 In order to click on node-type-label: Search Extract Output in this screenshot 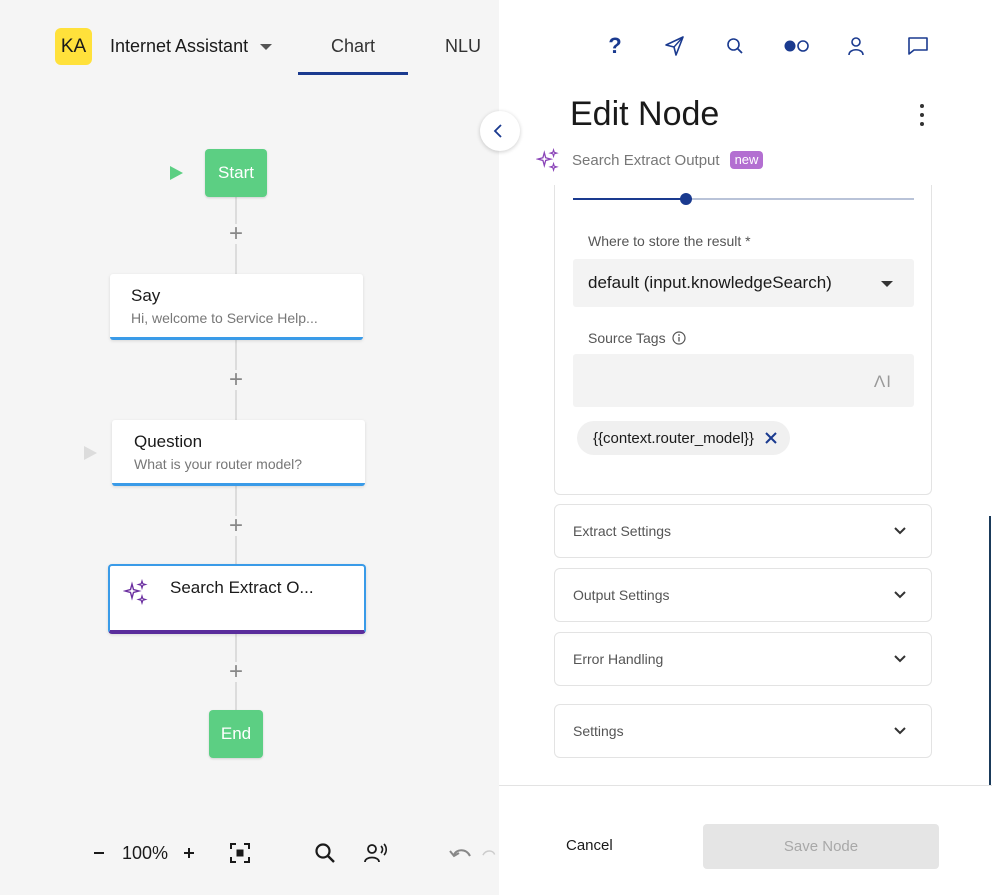, I will do `click(646, 160)`.